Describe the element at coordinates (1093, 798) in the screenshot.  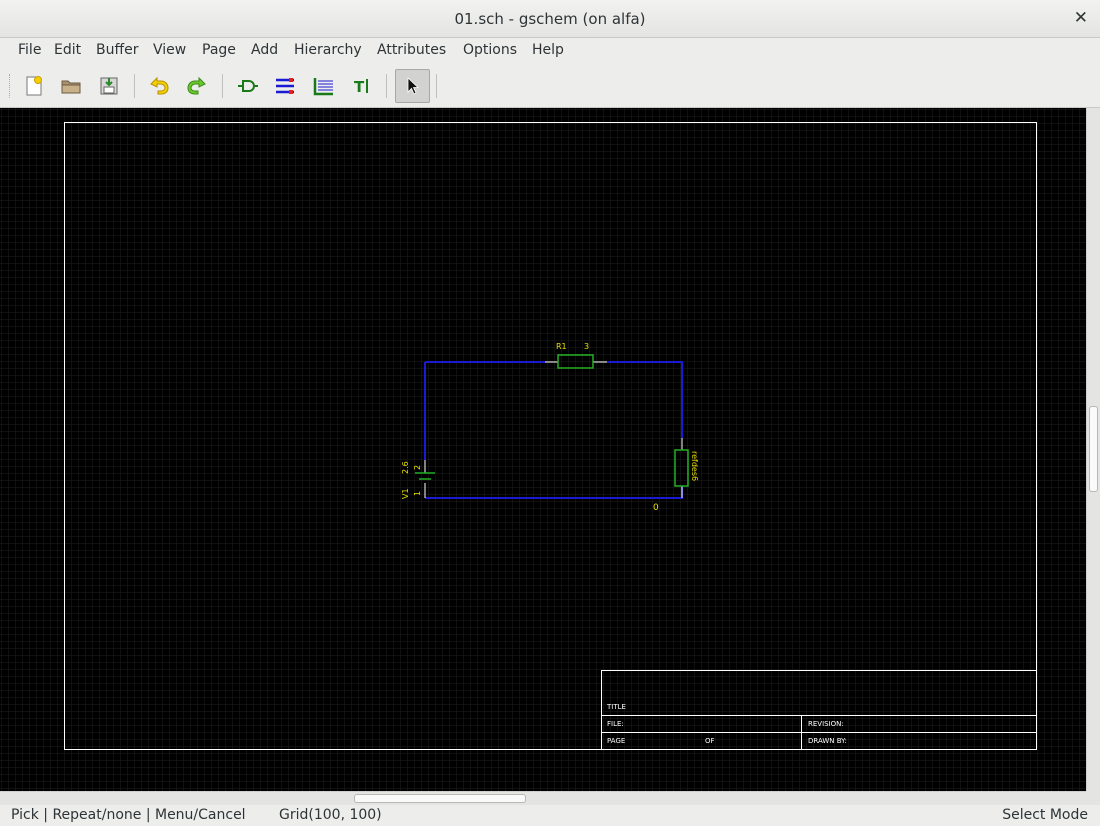
I see `scroll-corner` at that location.